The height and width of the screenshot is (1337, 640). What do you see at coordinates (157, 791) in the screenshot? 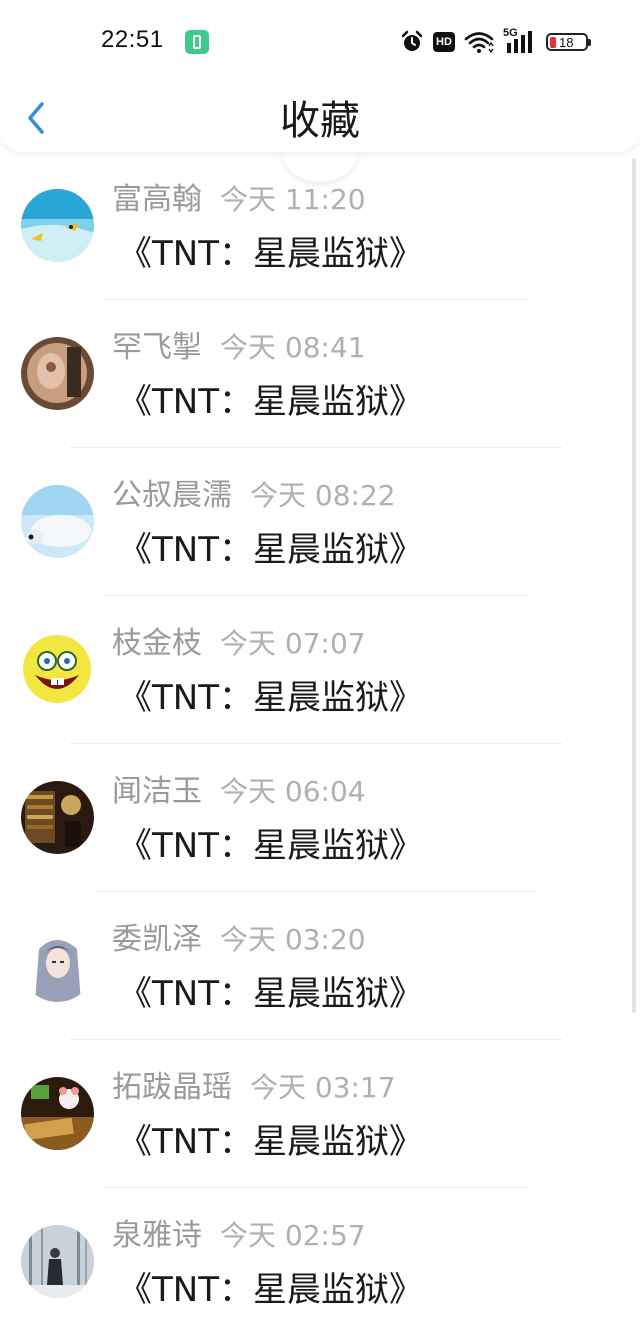
I see `item-name: 闻洁玉` at bounding box center [157, 791].